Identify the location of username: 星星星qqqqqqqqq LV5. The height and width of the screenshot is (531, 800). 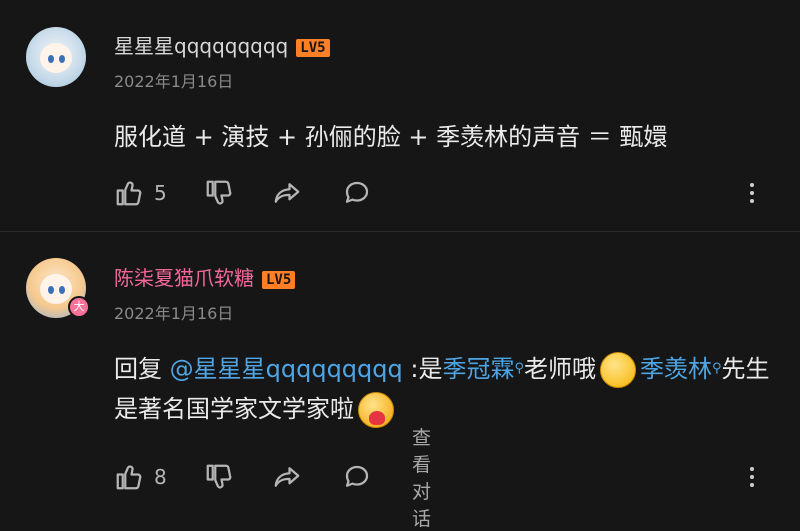
(222, 44).